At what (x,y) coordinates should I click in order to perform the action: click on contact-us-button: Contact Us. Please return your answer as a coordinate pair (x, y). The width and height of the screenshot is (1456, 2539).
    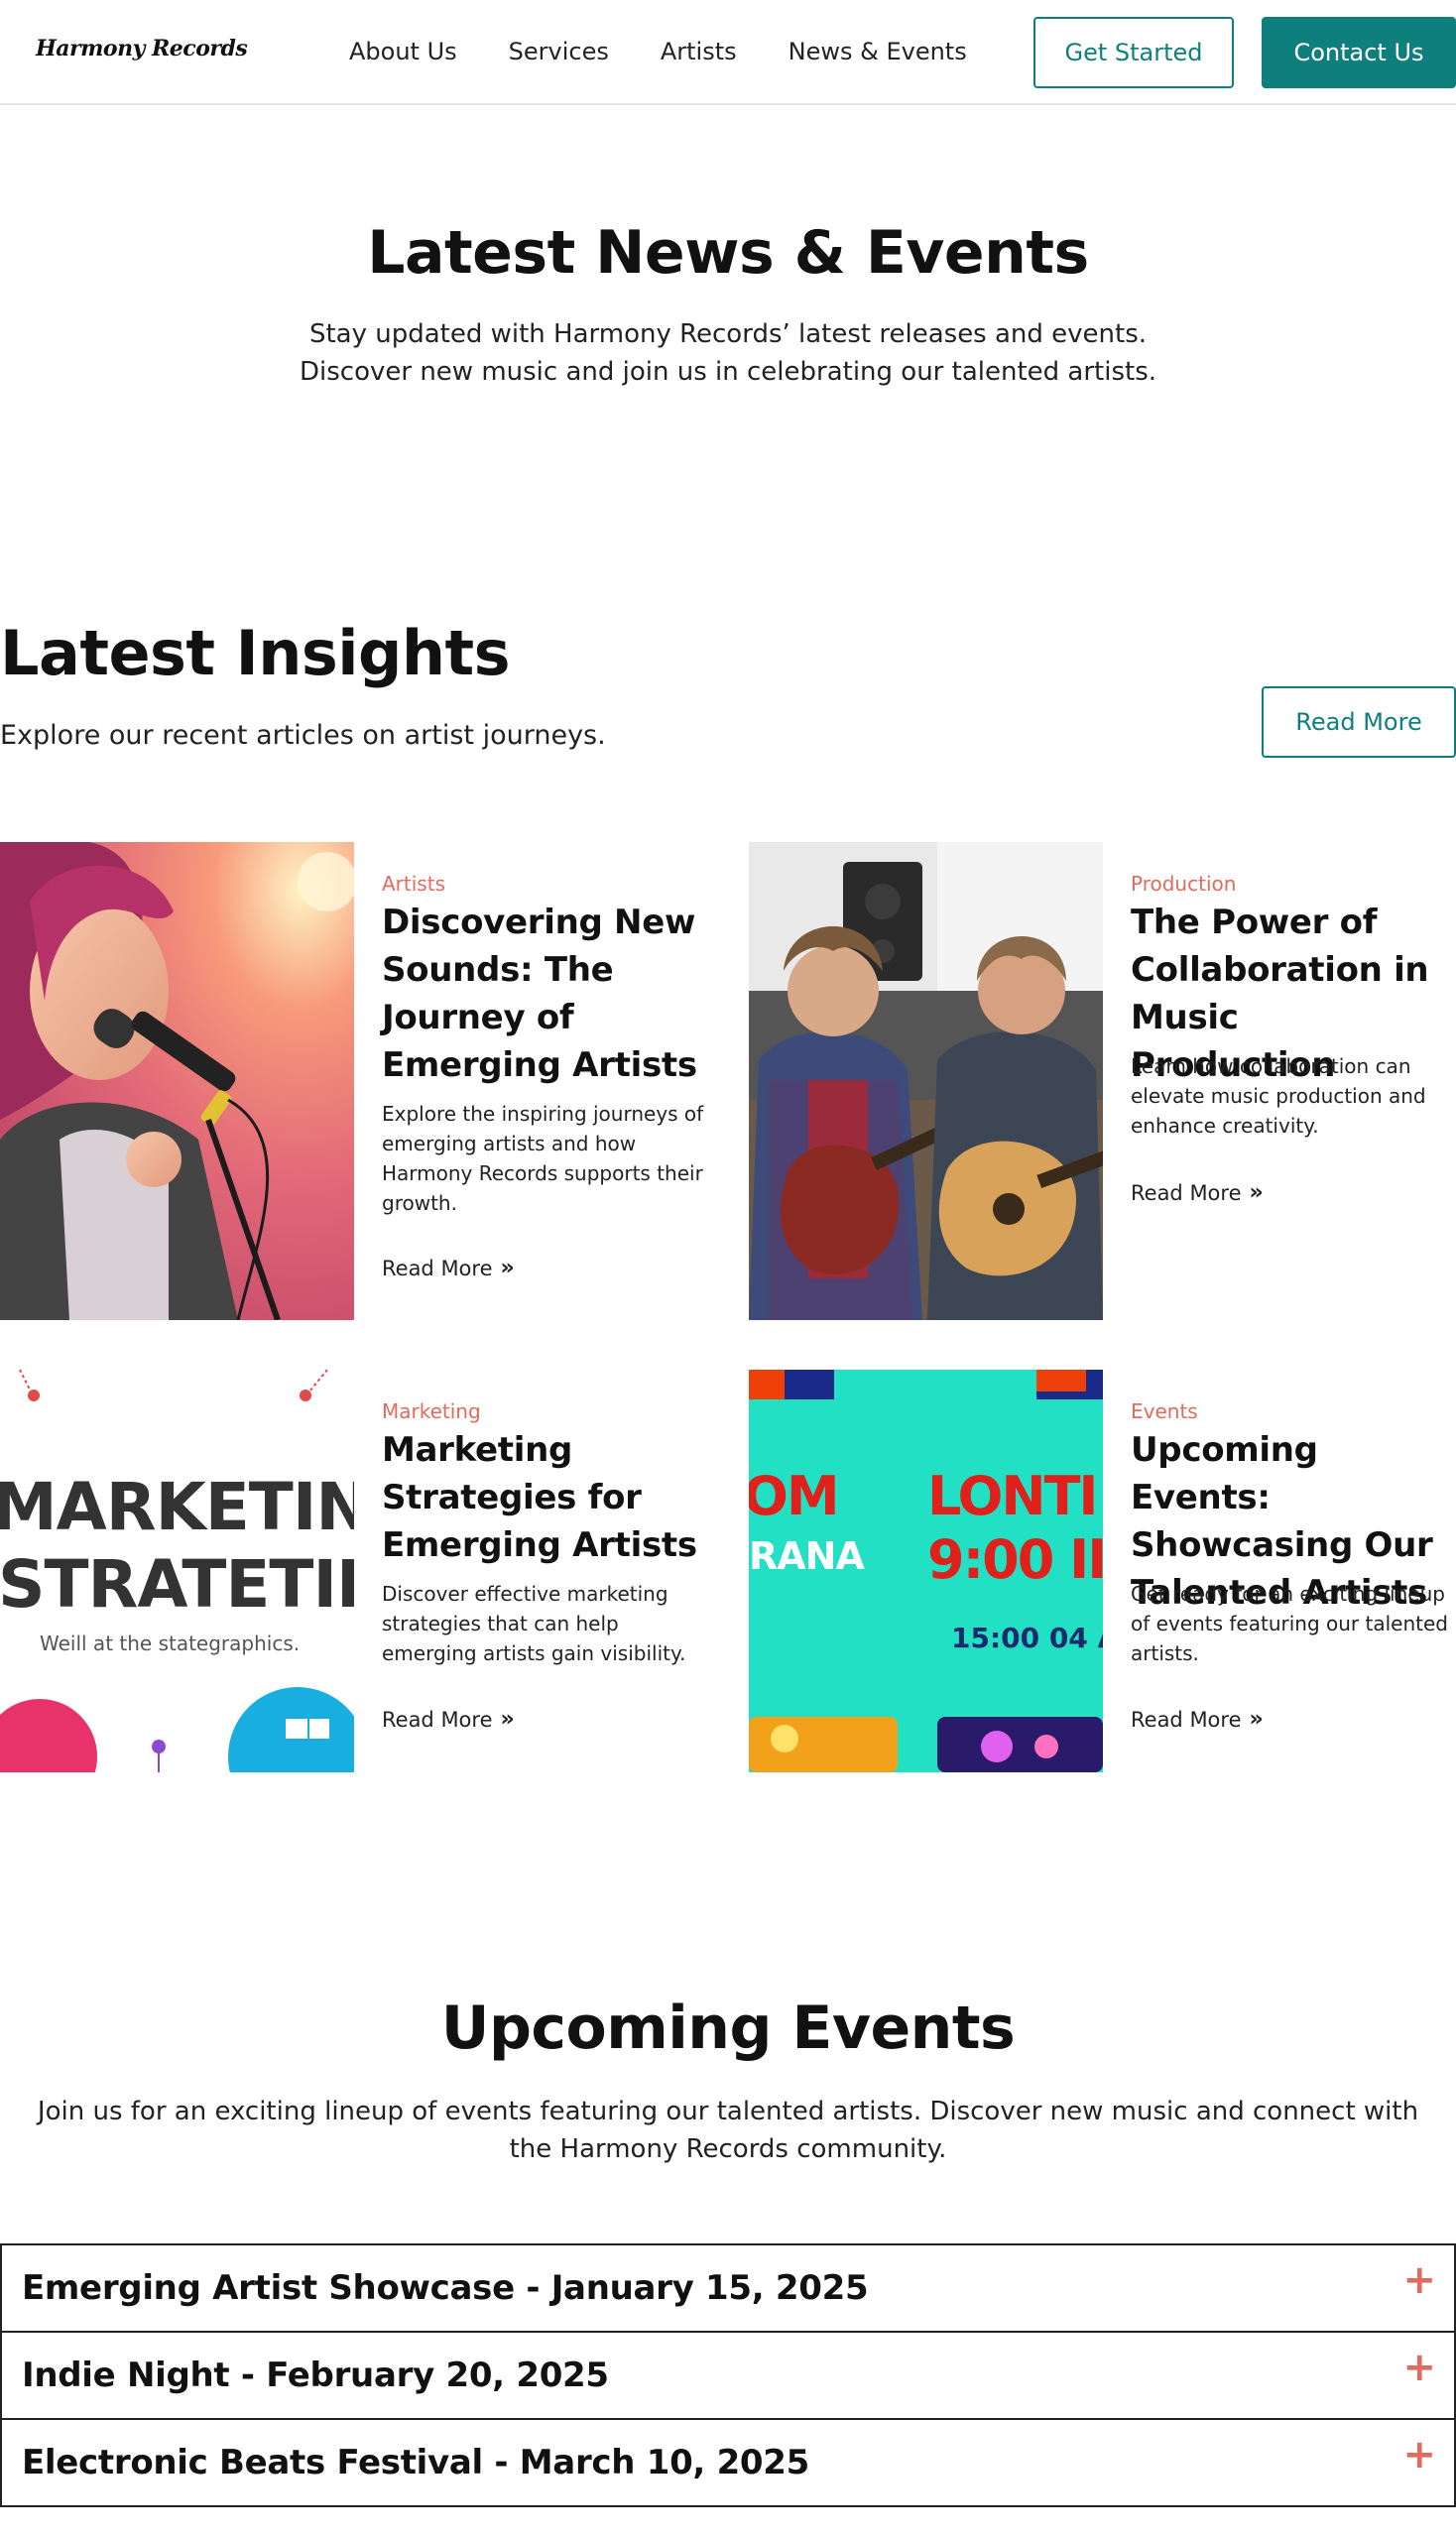
    Looking at the image, I should click on (1359, 53).